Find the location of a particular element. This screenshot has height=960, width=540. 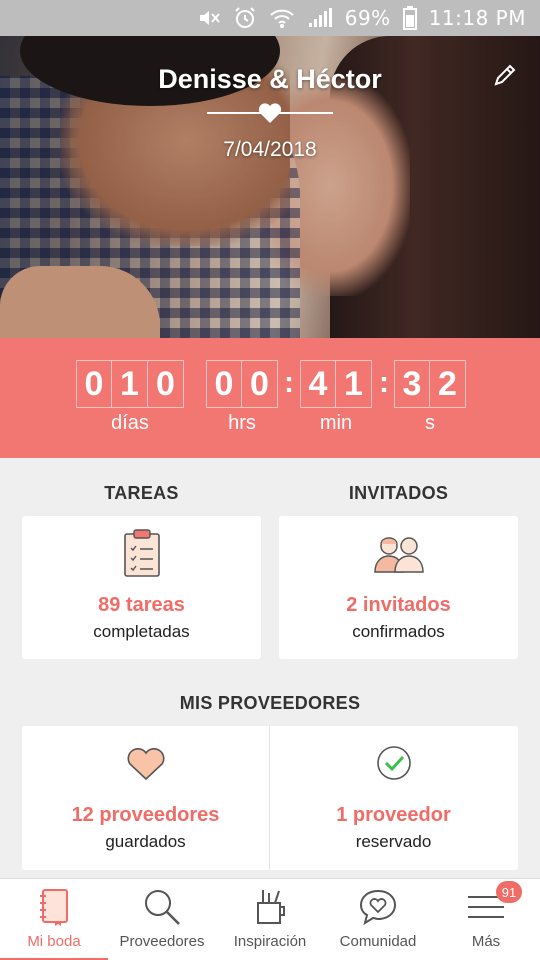

tasks-card: 89 tareas completadas is located at coordinates (141, 587).